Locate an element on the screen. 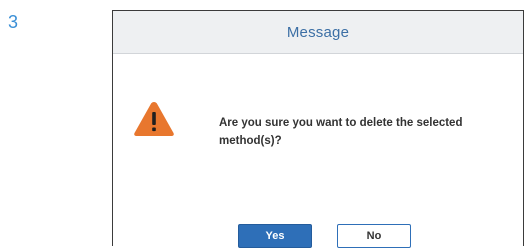 This screenshot has width=527, height=248. dialog-title-bar: Message is located at coordinates (318, 32).